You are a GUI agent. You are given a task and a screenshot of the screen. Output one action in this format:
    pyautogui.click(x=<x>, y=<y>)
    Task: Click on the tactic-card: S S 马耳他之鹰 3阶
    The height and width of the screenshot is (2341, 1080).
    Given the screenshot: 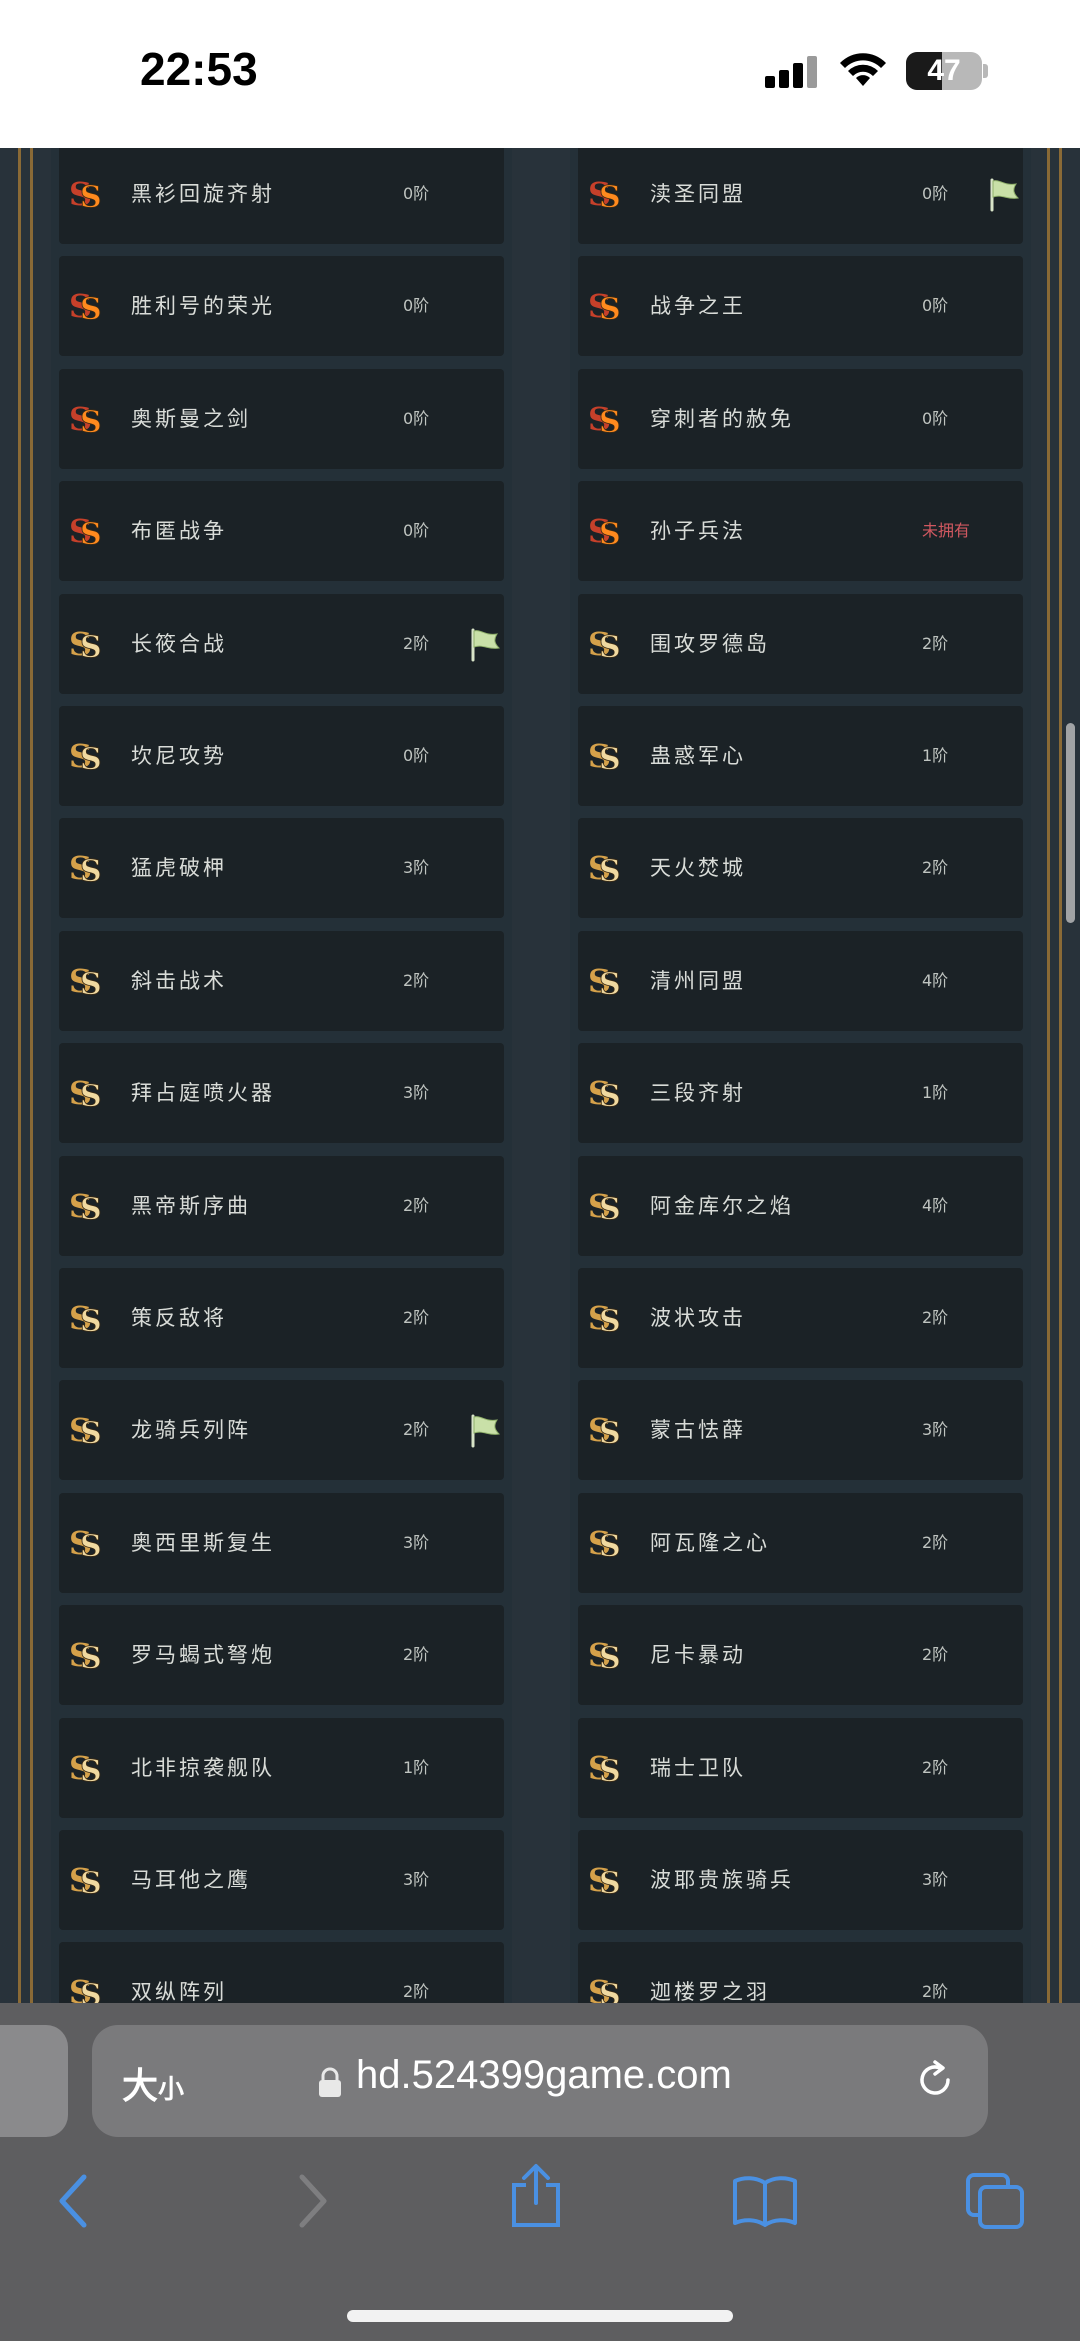 What is the action you would take?
    pyautogui.click(x=281, y=1880)
    